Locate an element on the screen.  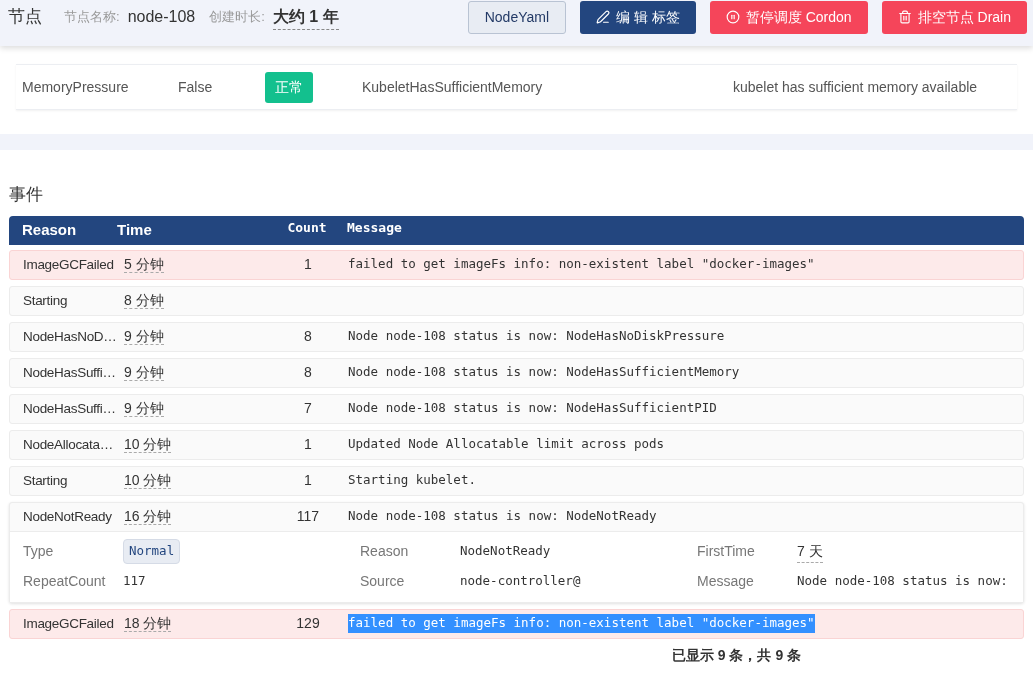
message-cell: Node node-108 status is now: NodeHasSufficientMemory is located at coordinates (544, 372).